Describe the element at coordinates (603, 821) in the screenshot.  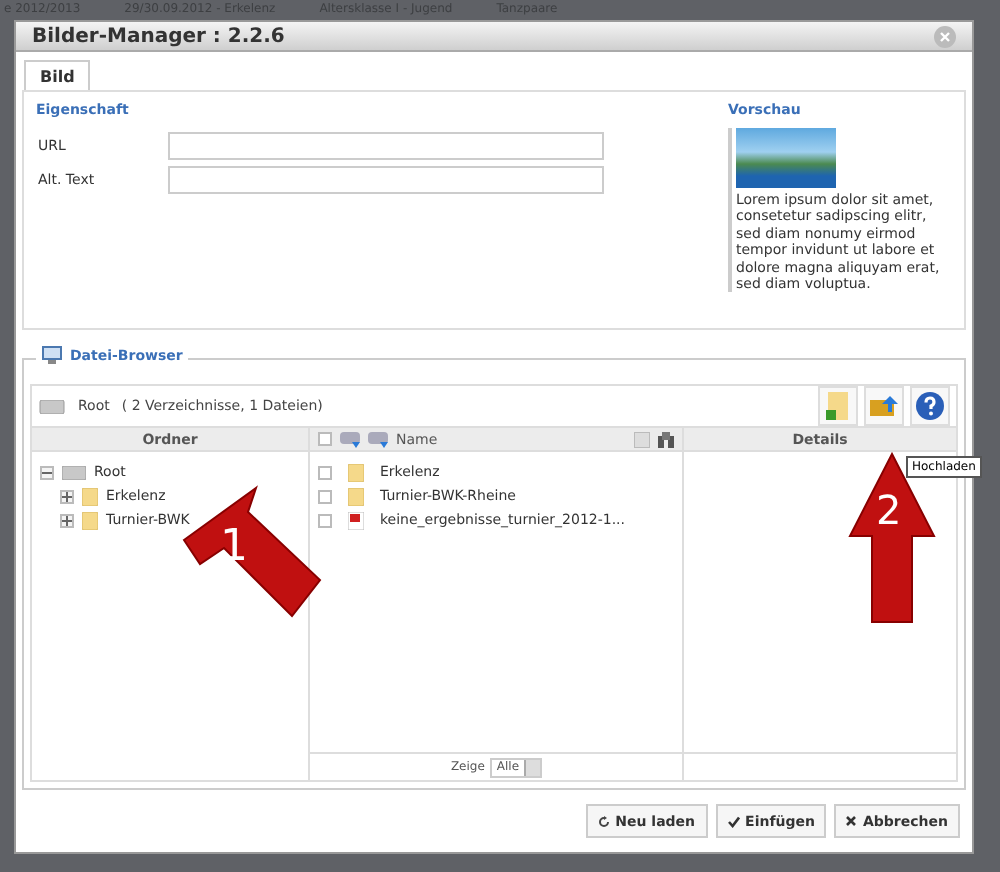
I see `reload-icon` at that location.